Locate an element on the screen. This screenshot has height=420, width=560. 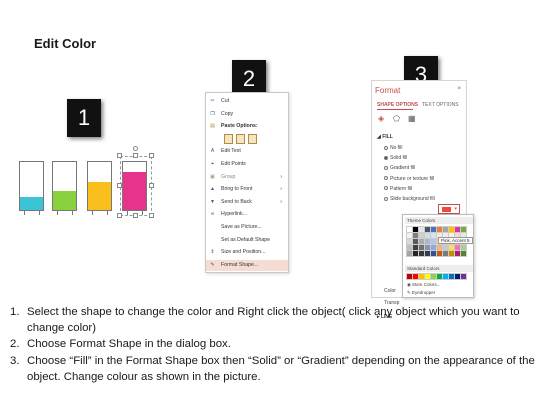
color-picker-button: ▾ is located at coordinates (449, 209).